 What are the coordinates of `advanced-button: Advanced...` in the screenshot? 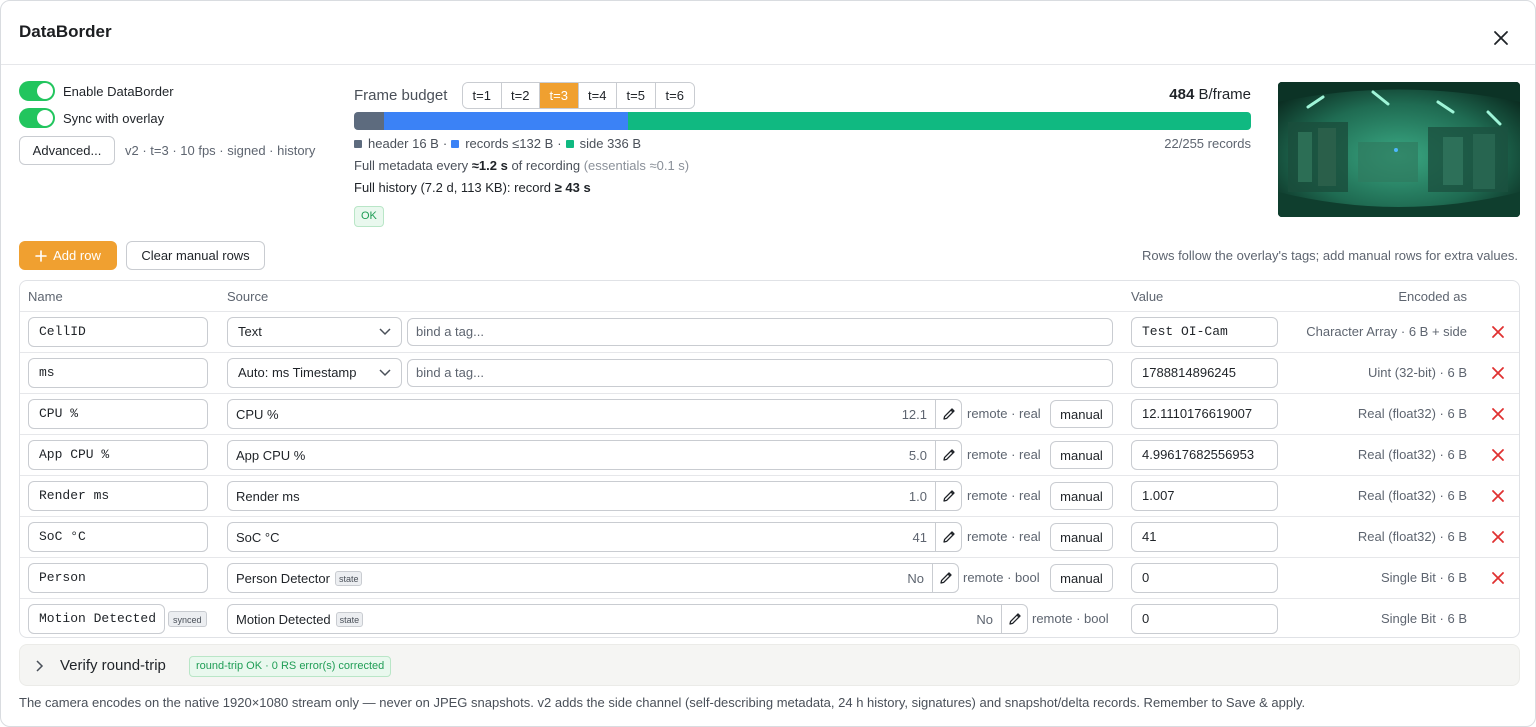 It's located at (67, 150).